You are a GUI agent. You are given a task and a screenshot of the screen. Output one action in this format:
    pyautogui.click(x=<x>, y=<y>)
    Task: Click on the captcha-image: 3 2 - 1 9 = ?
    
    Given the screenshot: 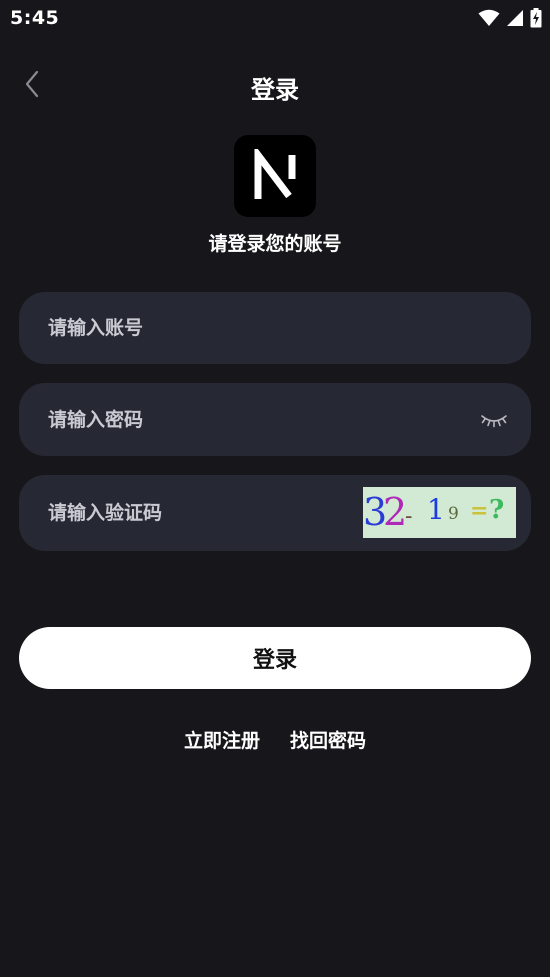 What is the action you would take?
    pyautogui.click(x=439, y=512)
    